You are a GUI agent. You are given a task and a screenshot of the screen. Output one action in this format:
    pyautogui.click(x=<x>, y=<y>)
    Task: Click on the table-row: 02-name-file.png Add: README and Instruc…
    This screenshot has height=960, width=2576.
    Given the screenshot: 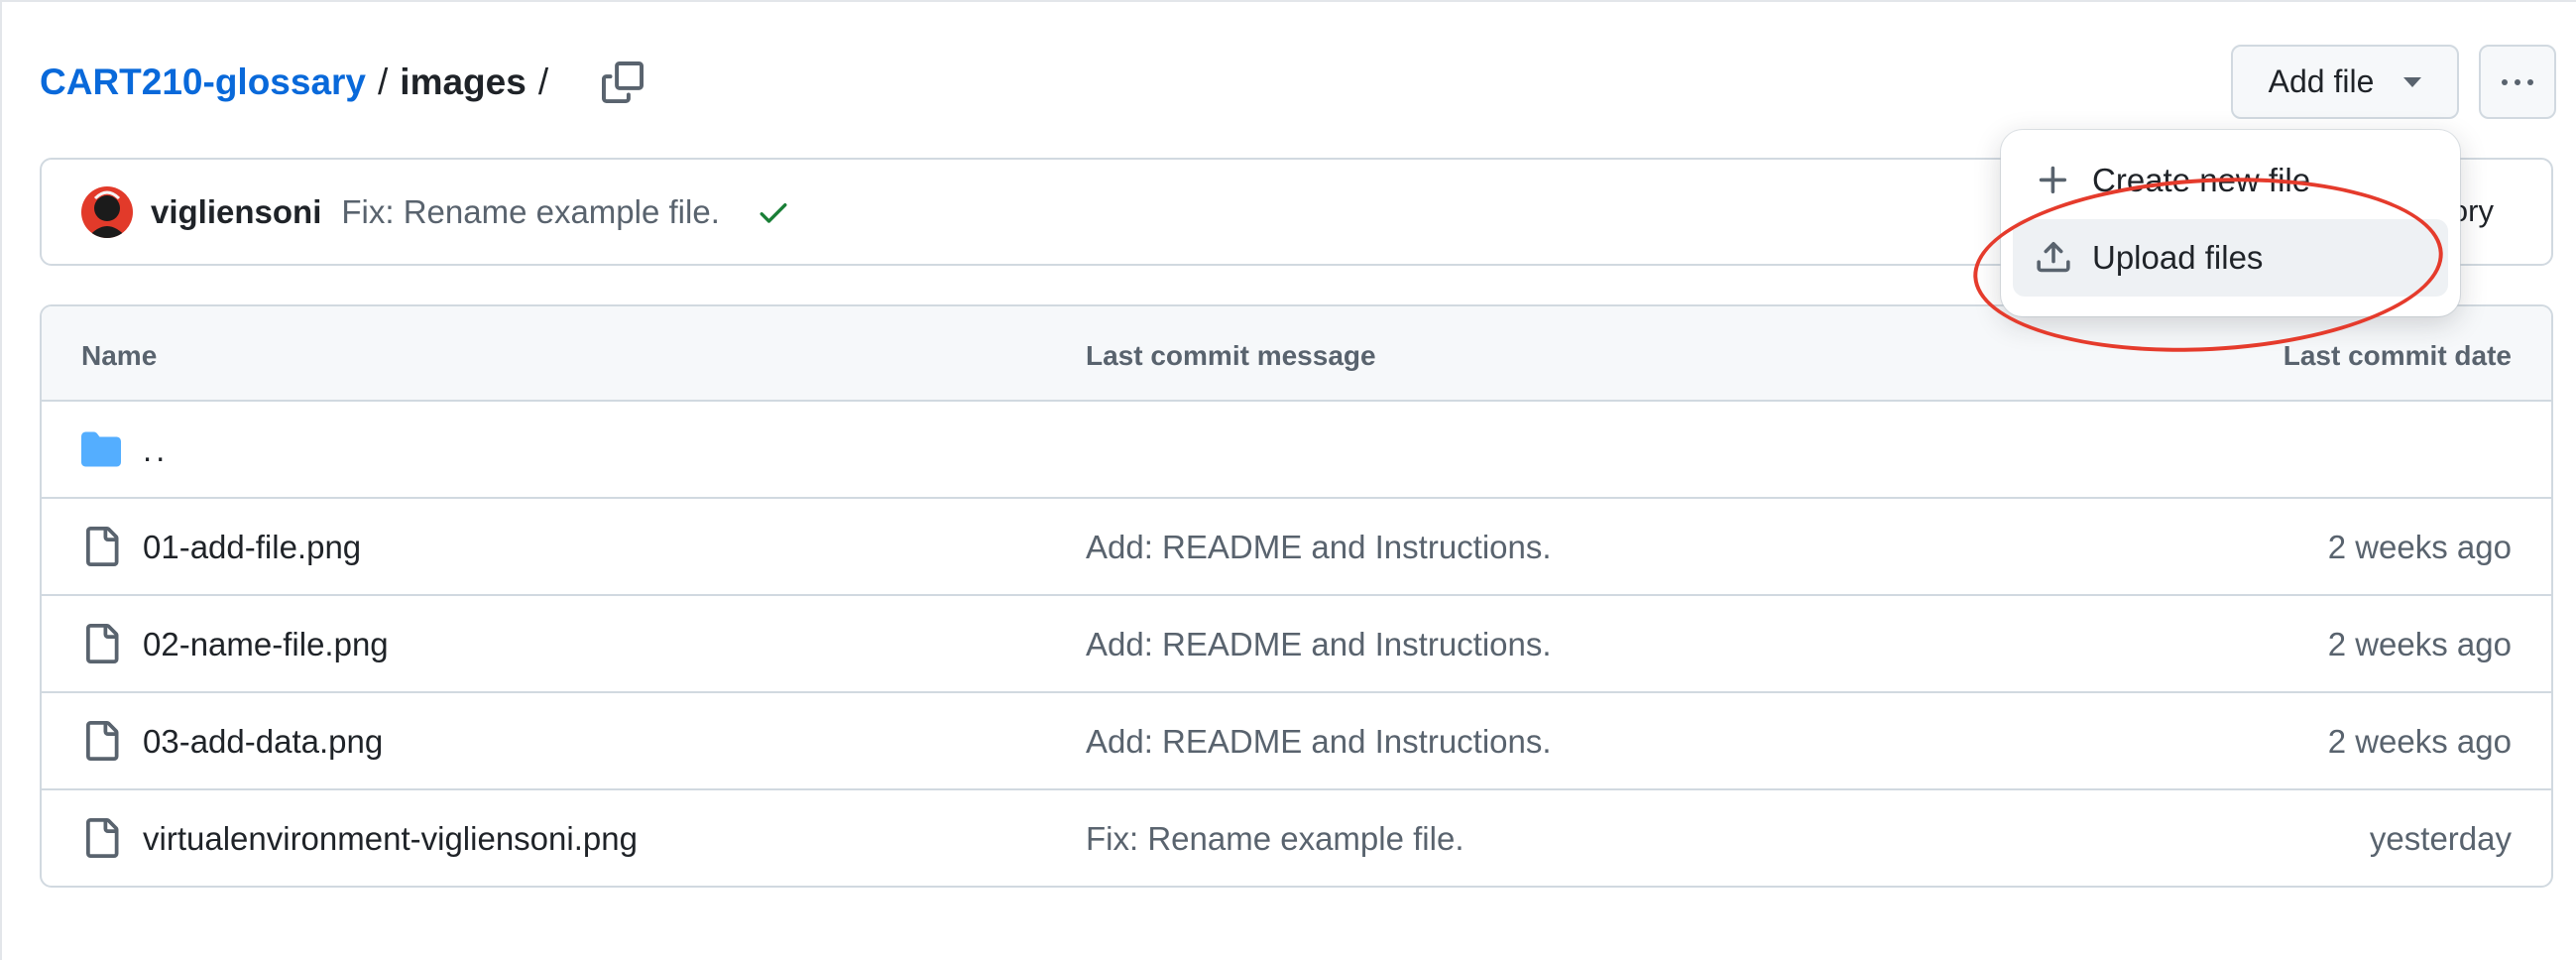 What is the action you would take?
    pyautogui.click(x=1297, y=644)
    